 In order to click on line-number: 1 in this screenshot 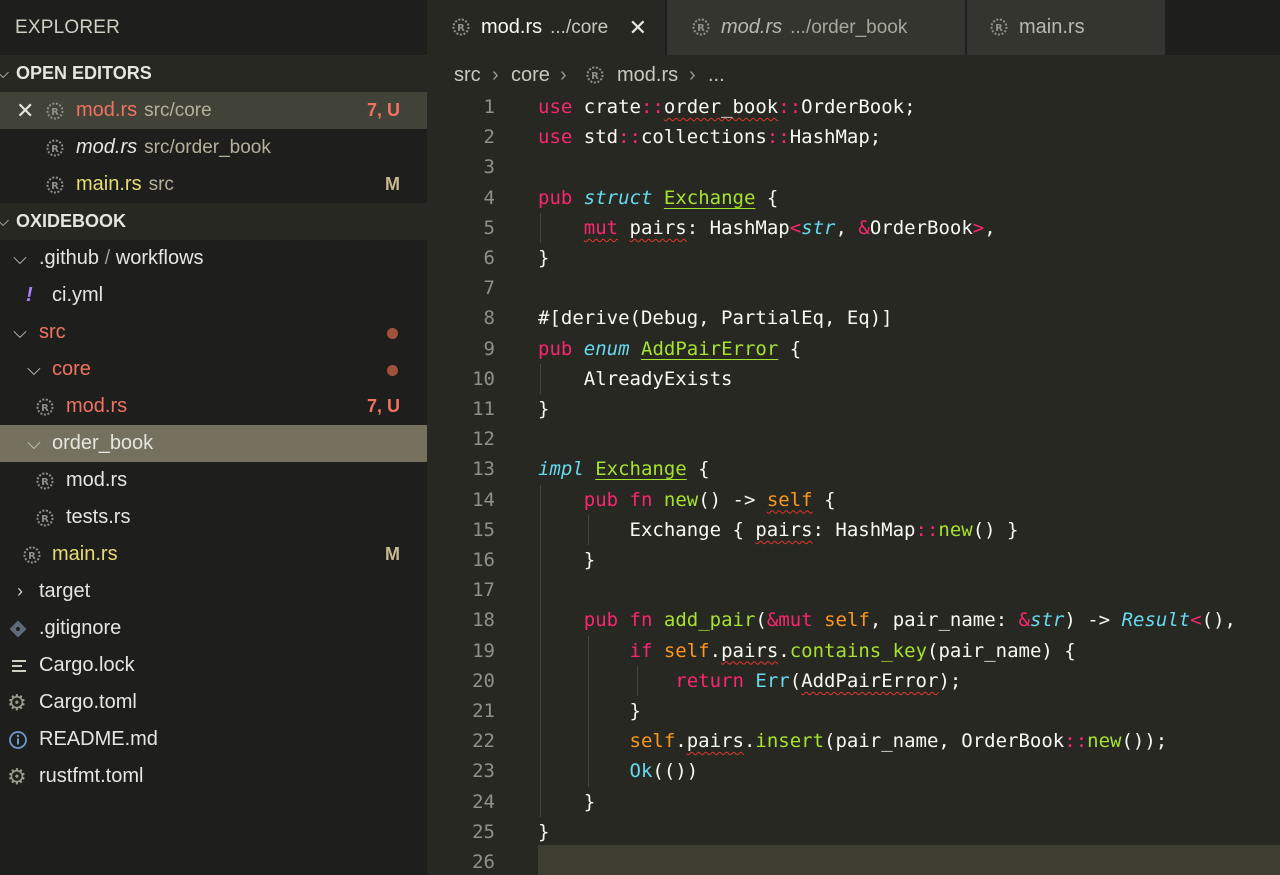, I will do `click(489, 107)`.